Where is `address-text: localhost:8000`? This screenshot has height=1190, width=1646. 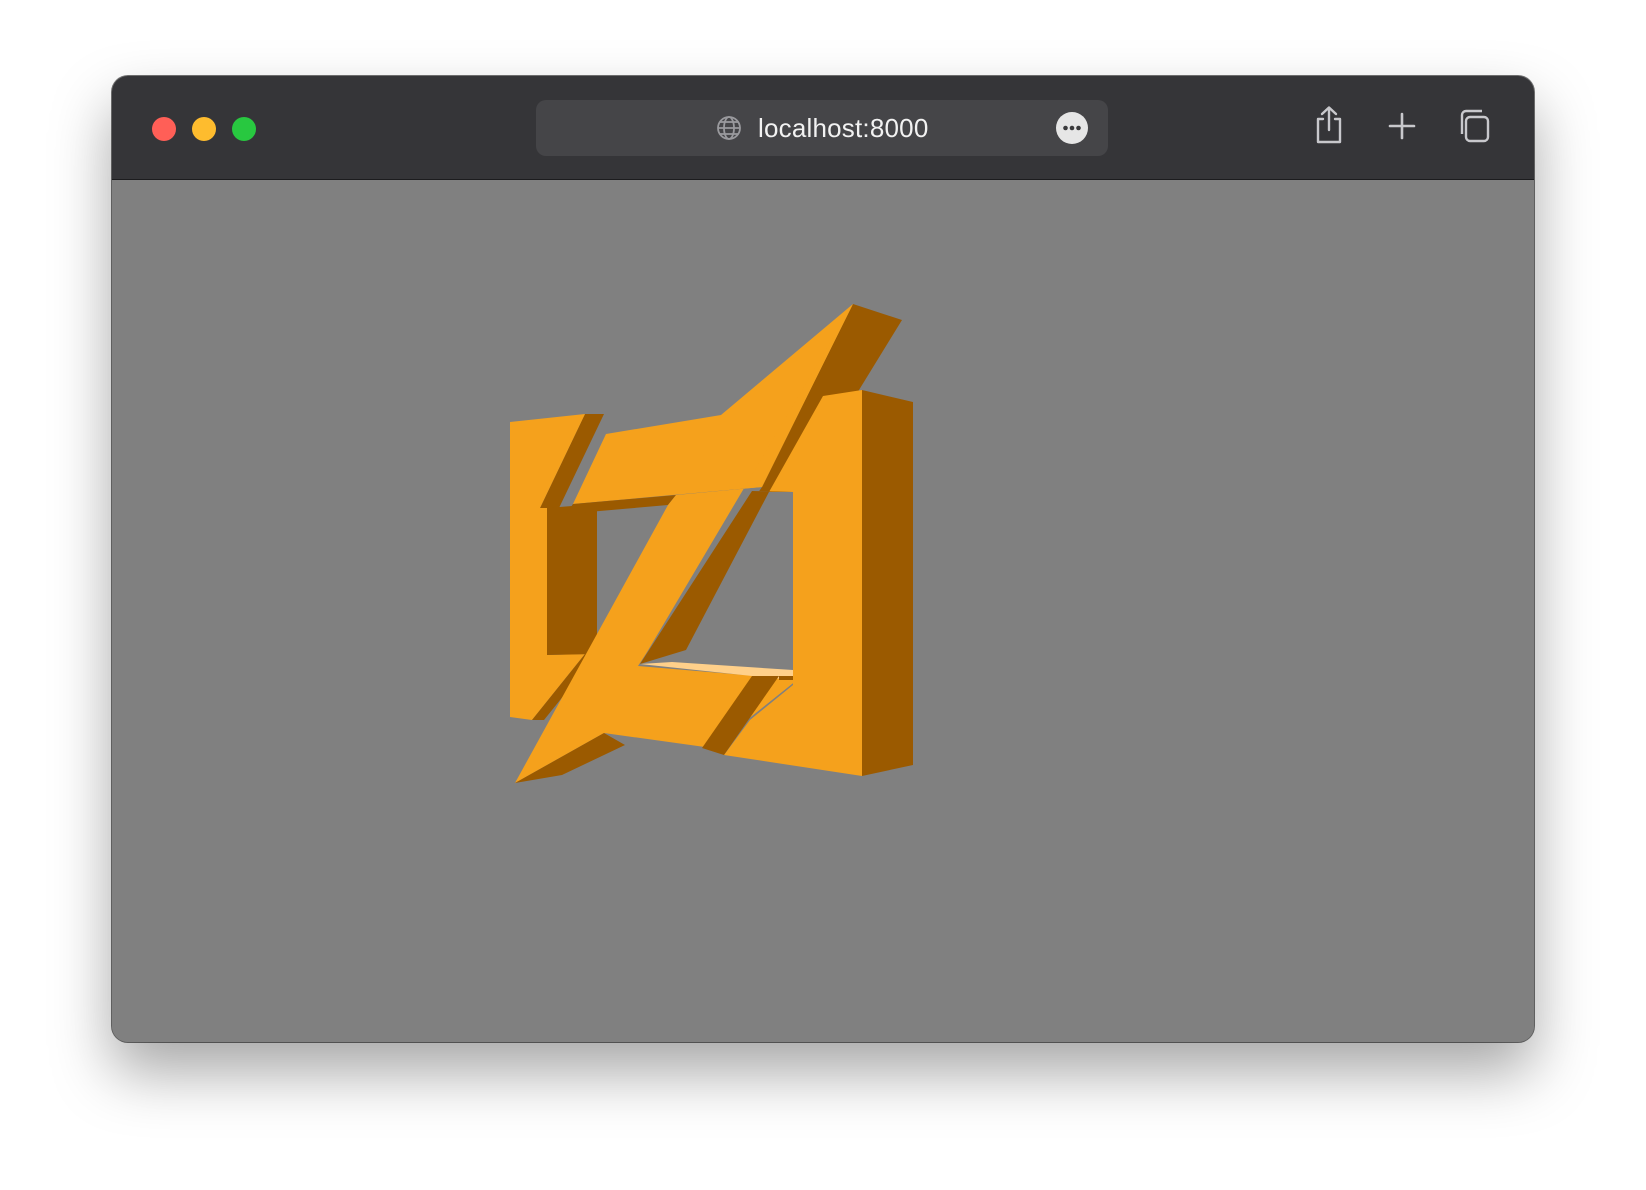
address-text: localhost:8000 is located at coordinates (843, 128).